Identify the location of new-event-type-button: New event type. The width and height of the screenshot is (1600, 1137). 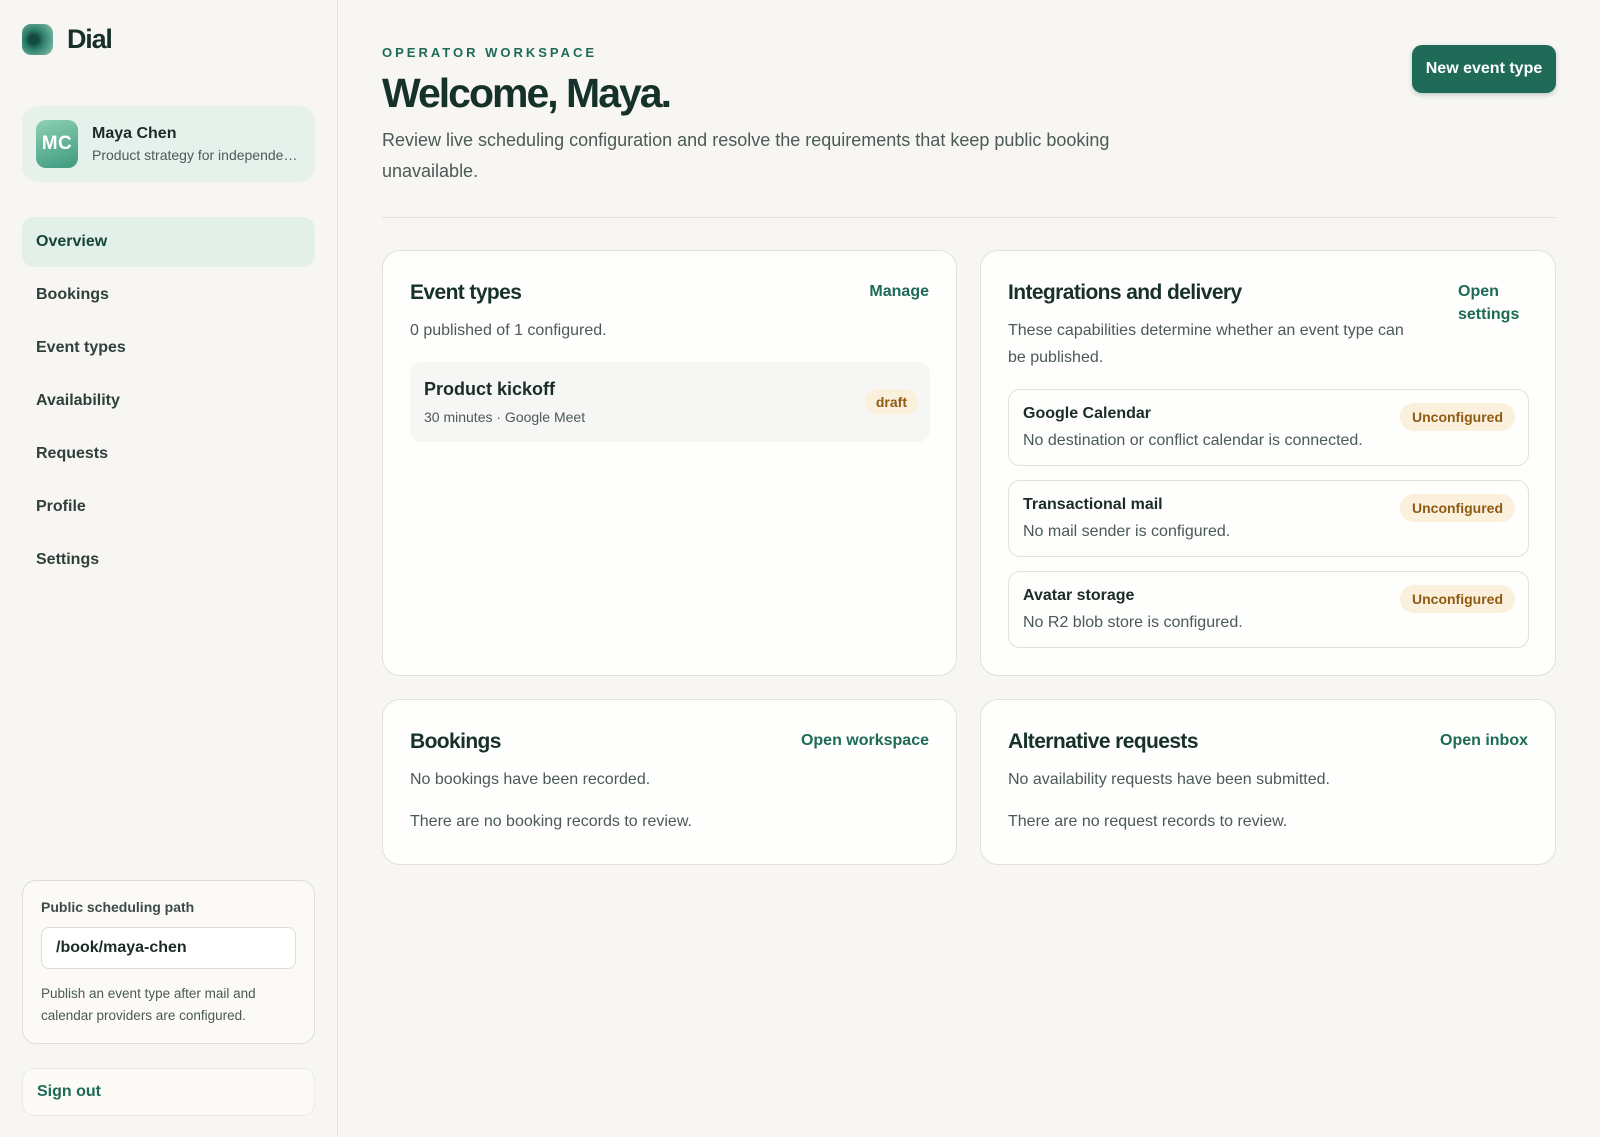
(1484, 69).